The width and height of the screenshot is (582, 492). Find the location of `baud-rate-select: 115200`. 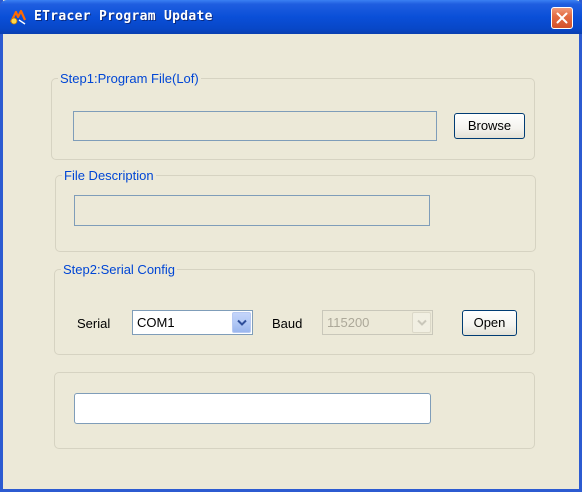

baud-rate-select: 115200 is located at coordinates (377, 322).